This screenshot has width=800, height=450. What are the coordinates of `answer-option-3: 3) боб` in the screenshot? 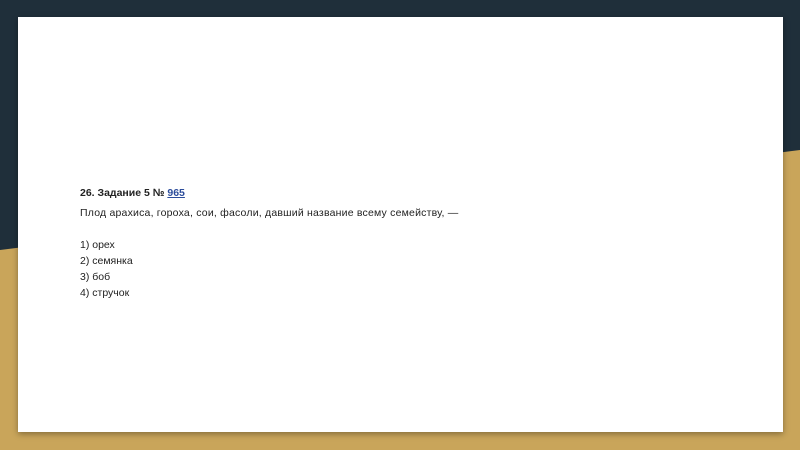 It's located at (95, 277).